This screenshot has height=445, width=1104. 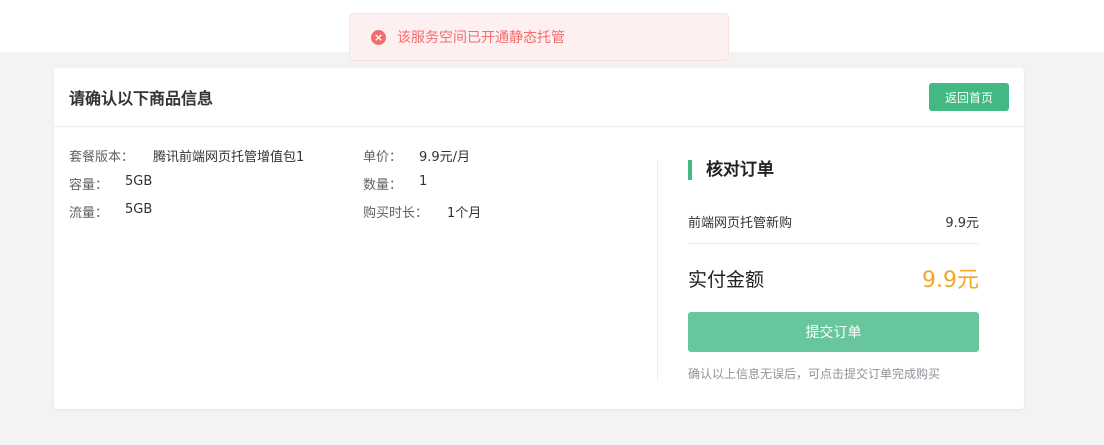 I want to click on page-title: 请确认以下商品信息, so click(x=141, y=98).